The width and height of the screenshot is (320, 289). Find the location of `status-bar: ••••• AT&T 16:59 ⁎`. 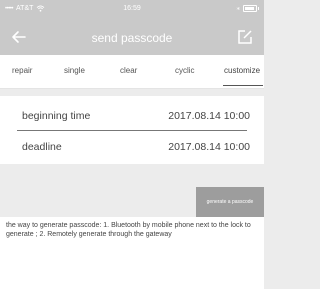

status-bar: ••••• AT&T 16:59 ⁎ is located at coordinates (132, 9).